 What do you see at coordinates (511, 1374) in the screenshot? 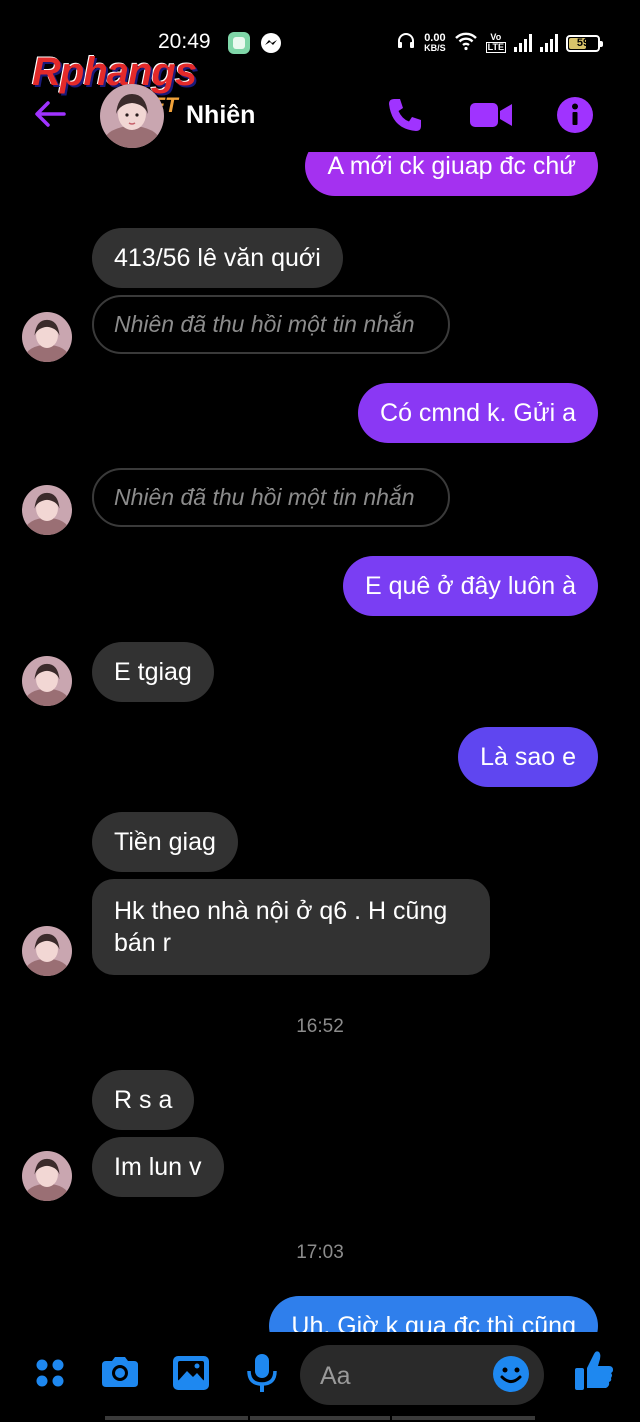
I see `emoji-icon` at bounding box center [511, 1374].